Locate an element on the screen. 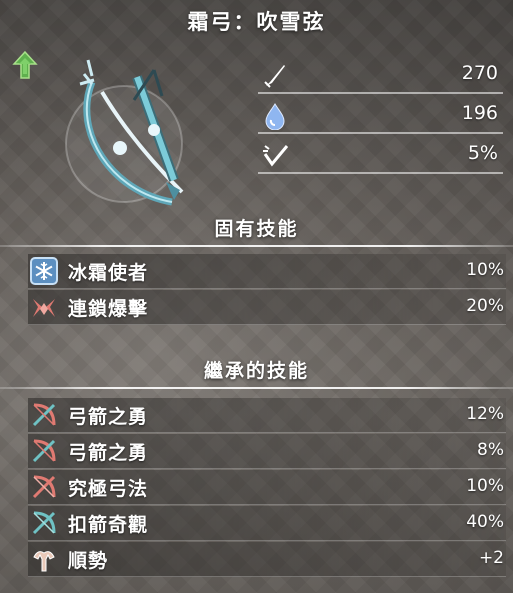 This screenshot has width=513, height=593. element-stat: 196 is located at coordinates (380, 116).